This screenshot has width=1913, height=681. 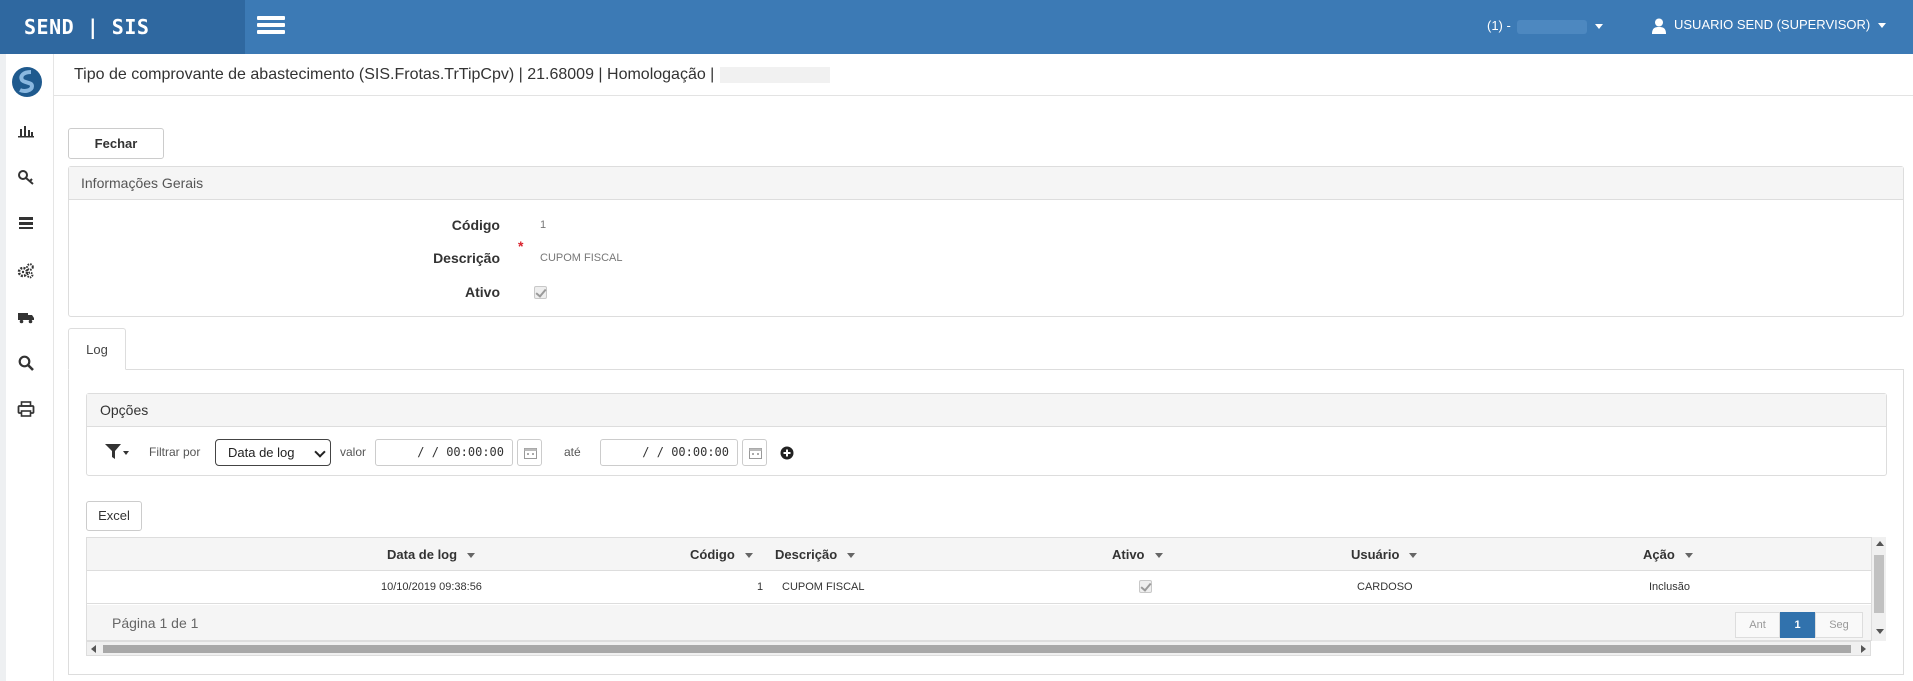 I want to click on date-from-calendar-button, so click(x=529, y=452).